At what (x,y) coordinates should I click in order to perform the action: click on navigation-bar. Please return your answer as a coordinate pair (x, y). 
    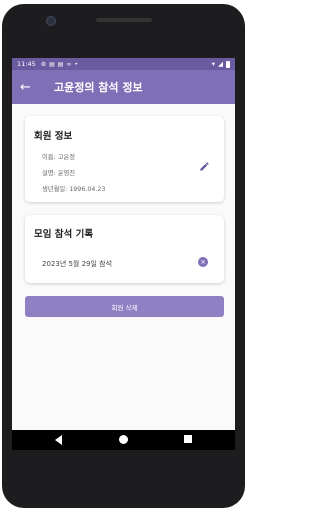
    Looking at the image, I should click on (123, 440).